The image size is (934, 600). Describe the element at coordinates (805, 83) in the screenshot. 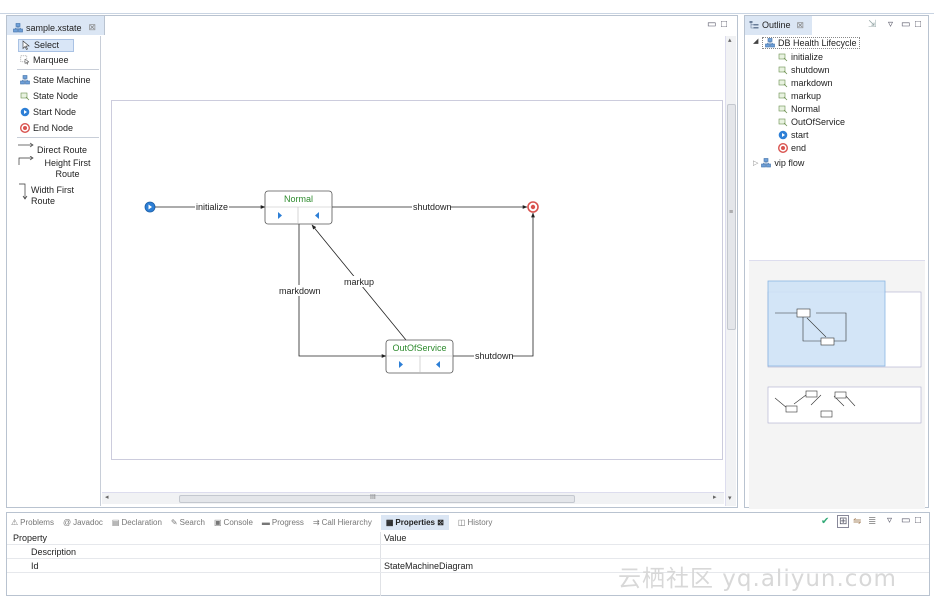

I see `outline-item-markdown: markdown` at that location.